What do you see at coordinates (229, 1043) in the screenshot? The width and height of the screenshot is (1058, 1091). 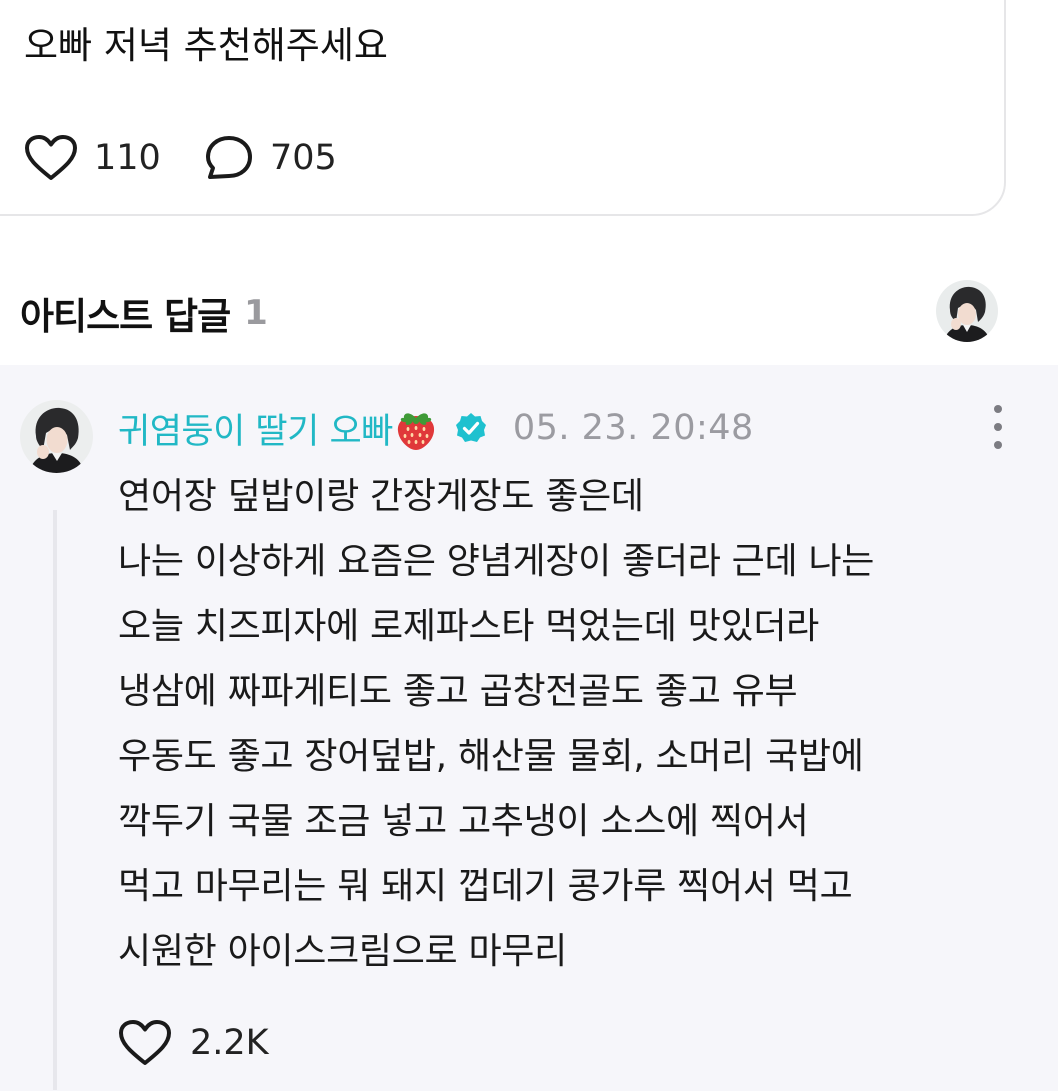 I see `reply-like-count: 2.2K` at bounding box center [229, 1043].